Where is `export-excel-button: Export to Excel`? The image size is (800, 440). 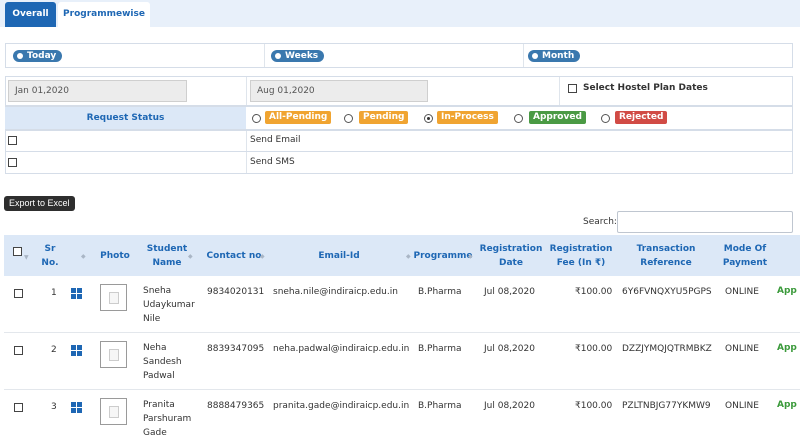 export-excel-button: Export to Excel is located at coordinates (39, 203).